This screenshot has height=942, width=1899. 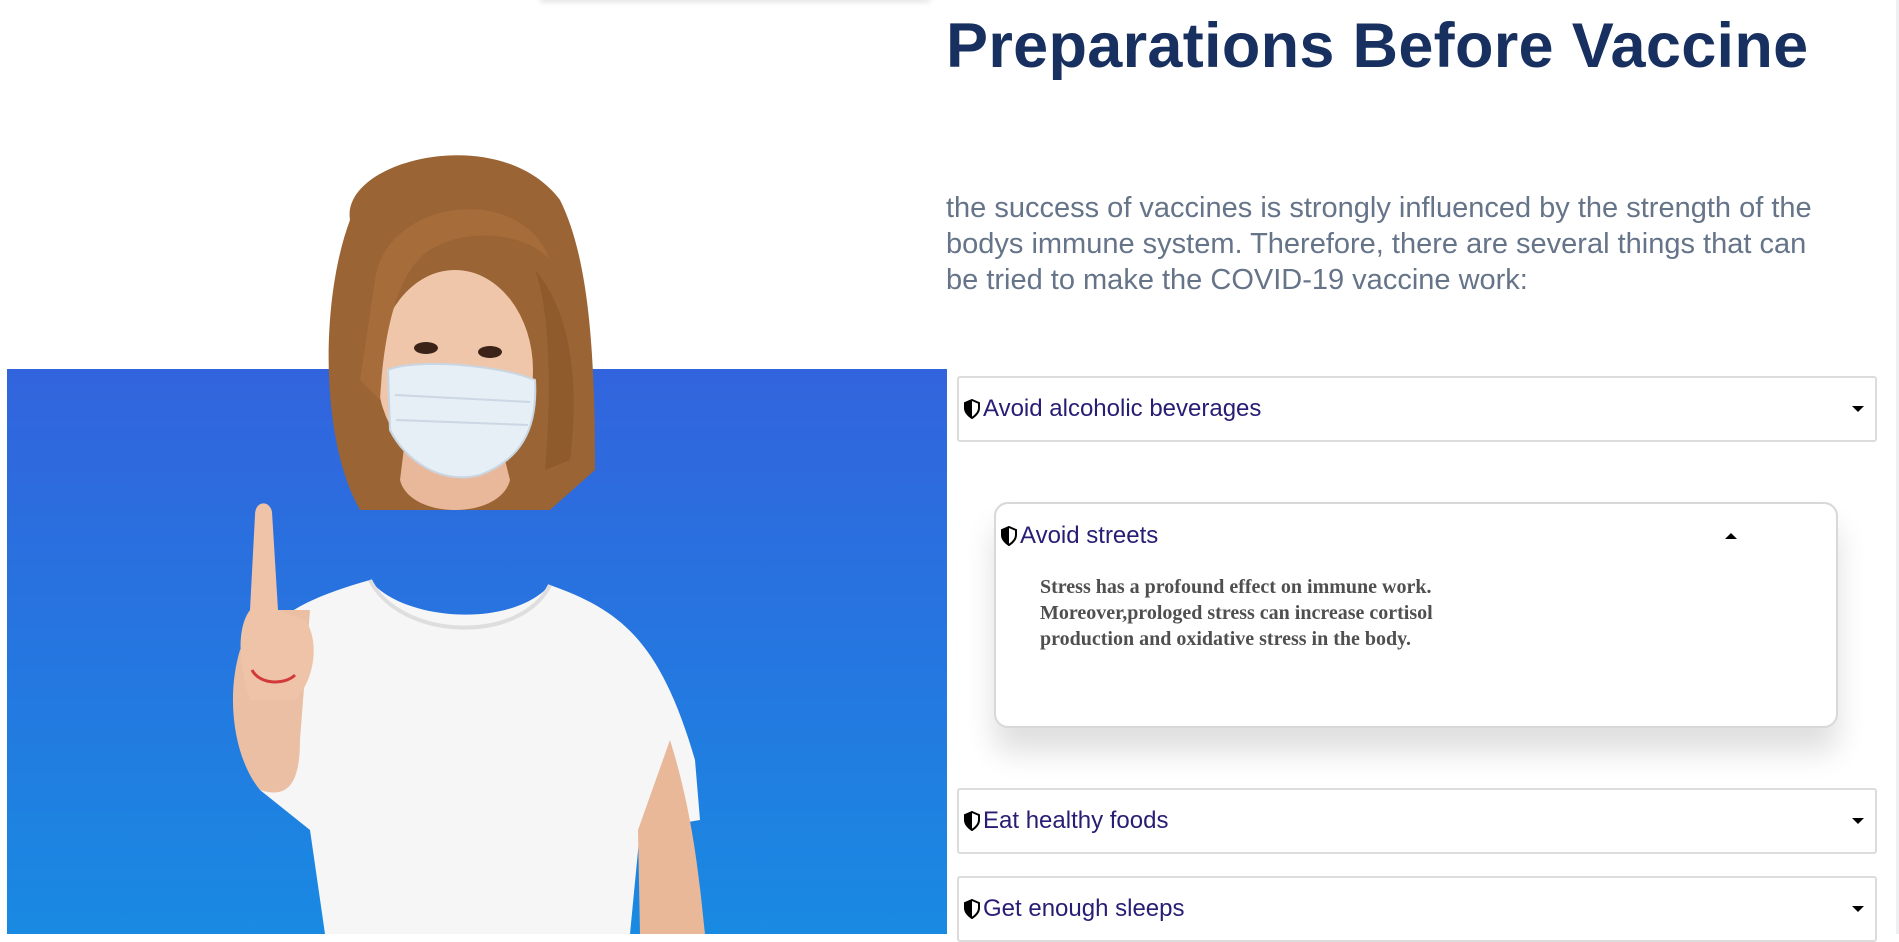 I want to click on accordion-header: Eat healthy foods, so click(x=1417, y=821).